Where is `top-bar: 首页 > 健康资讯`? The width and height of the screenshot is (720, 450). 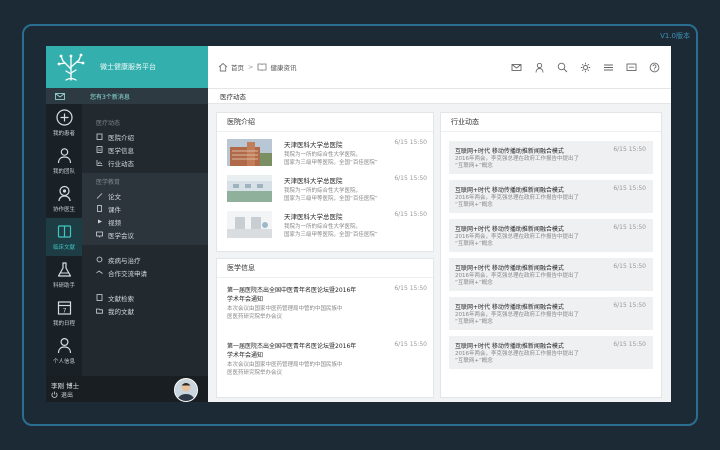
top-bar: 首页 > 健康资讯 is located at coordinates (439, 67).